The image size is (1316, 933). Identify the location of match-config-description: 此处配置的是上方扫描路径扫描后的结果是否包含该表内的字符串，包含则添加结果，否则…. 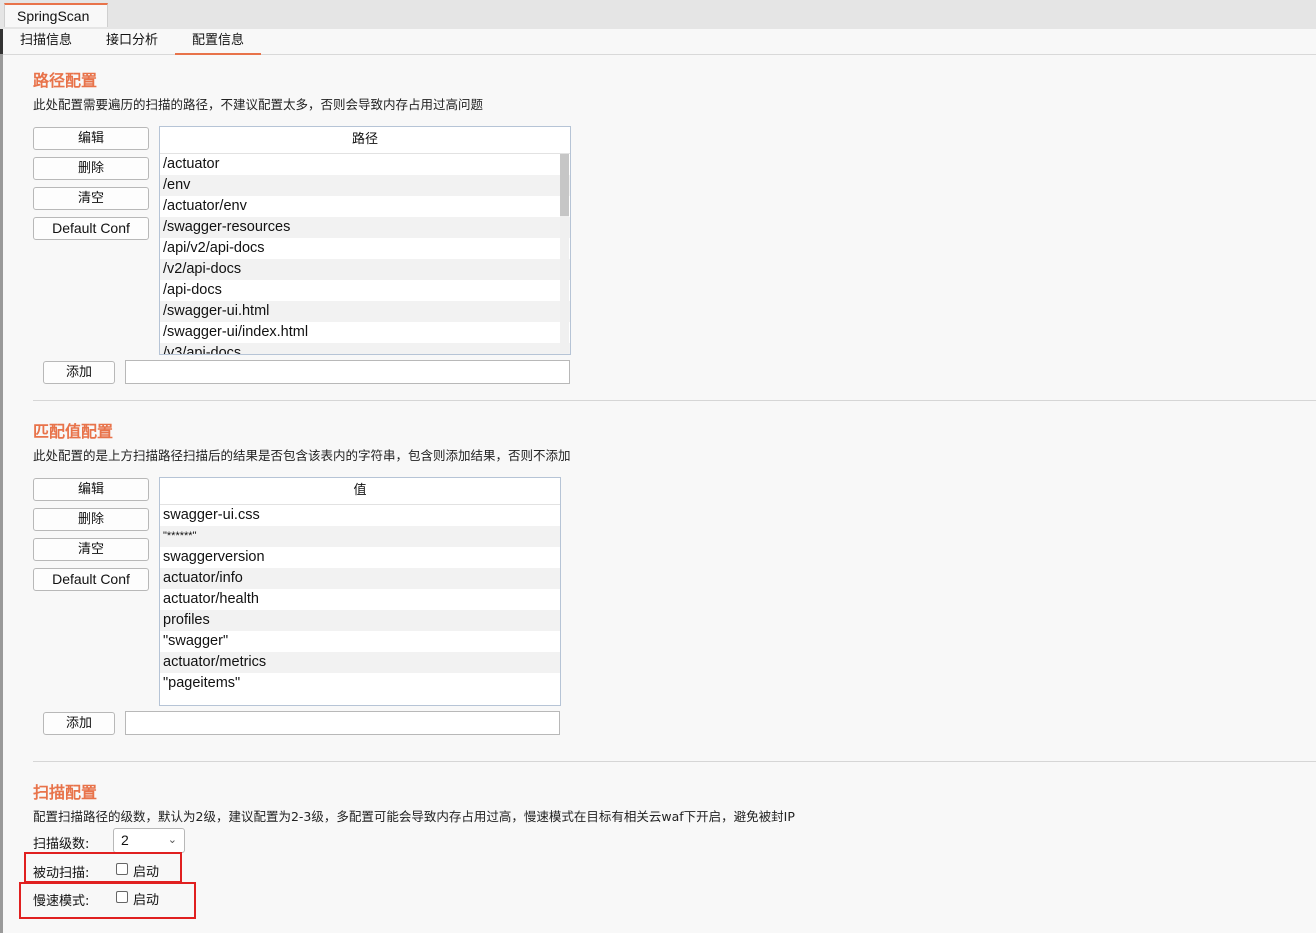
(302, 455).